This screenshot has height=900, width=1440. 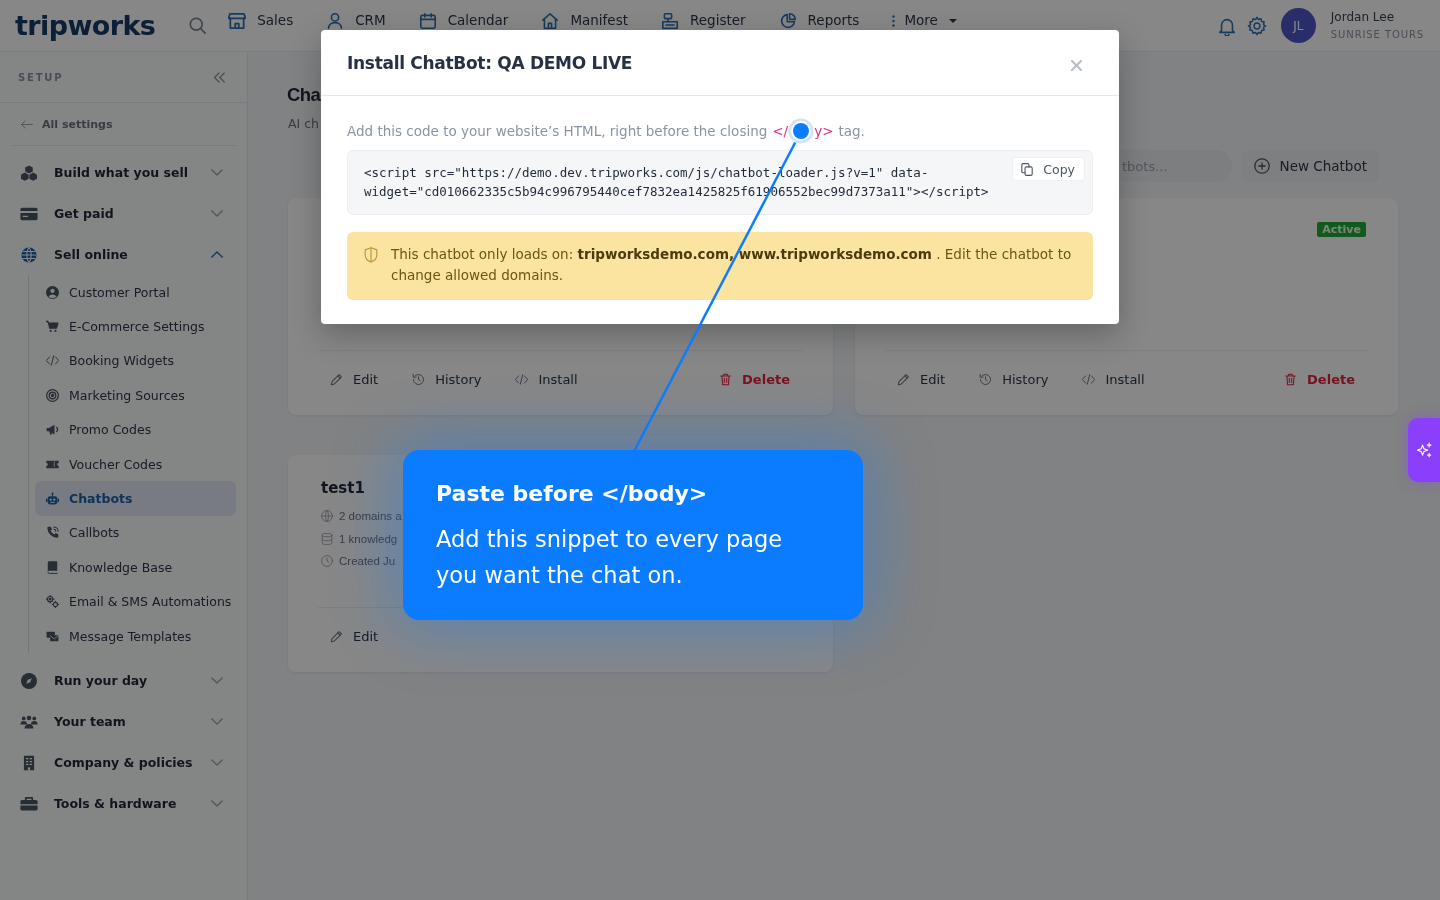 What do you see at coordinates (1027, 169) in the screenshot?
I see `copy-icon` at bounding box center [1027, 169].